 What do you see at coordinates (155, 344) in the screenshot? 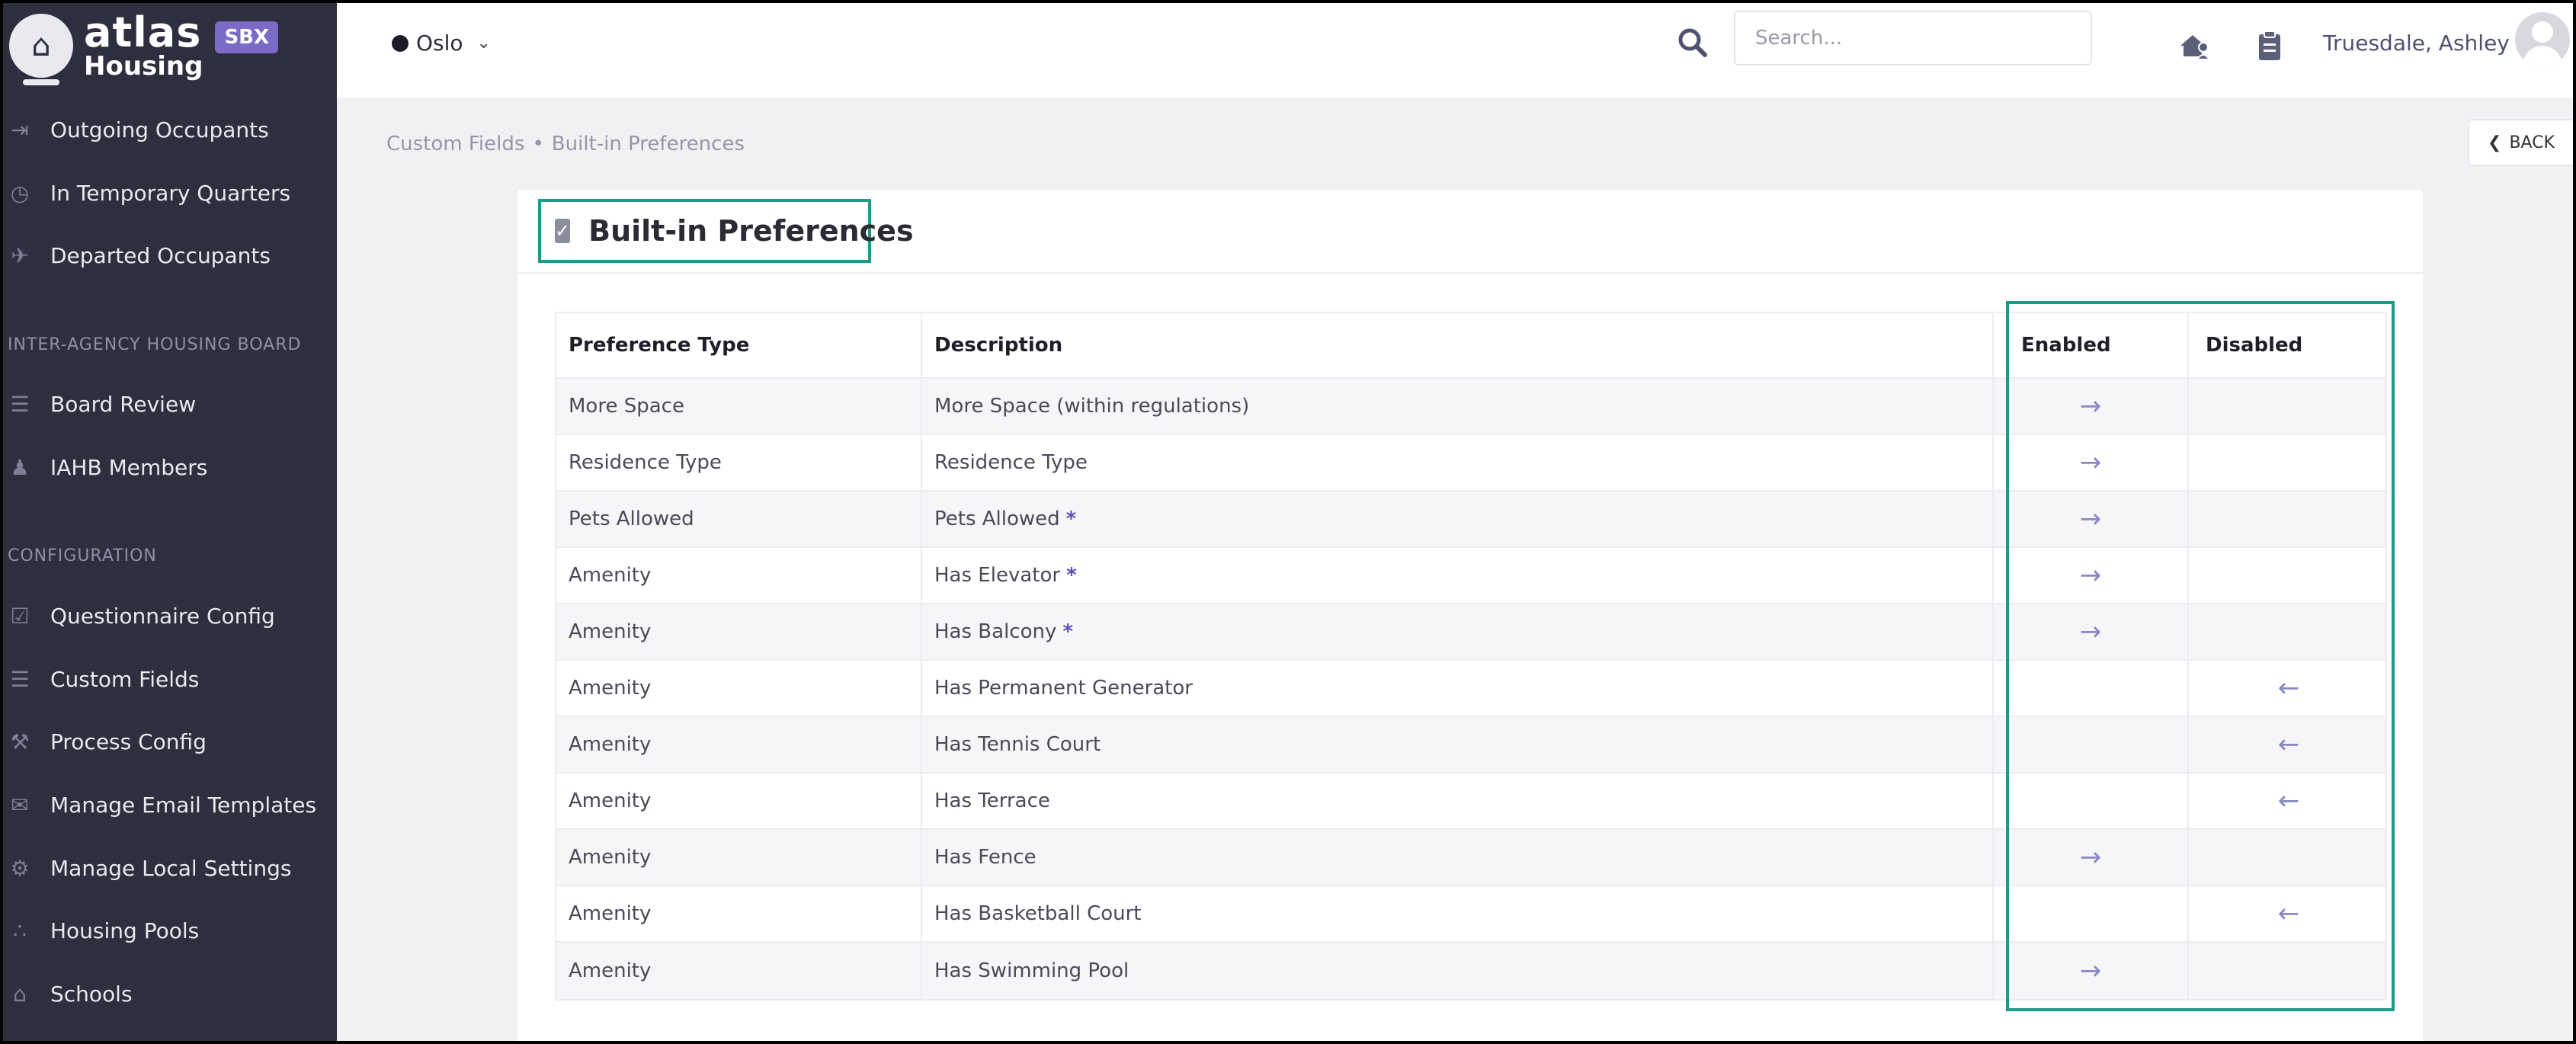
I see `sidebar-section-iahb: INTER-AGENCY HOUSING BOARD` at bounding box center [155, 344].